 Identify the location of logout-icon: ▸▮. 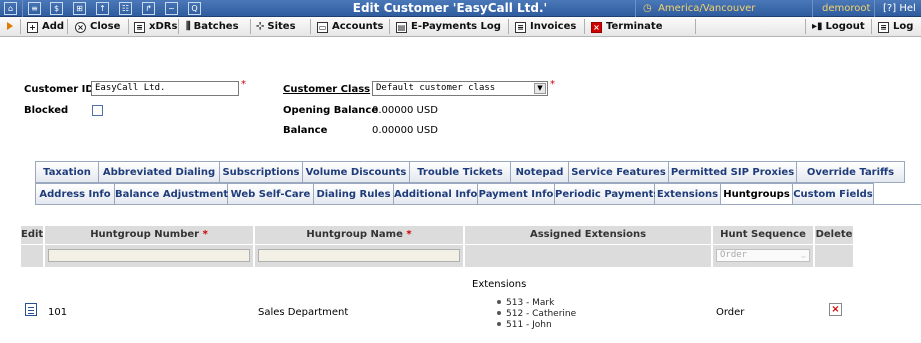
(817, 26).